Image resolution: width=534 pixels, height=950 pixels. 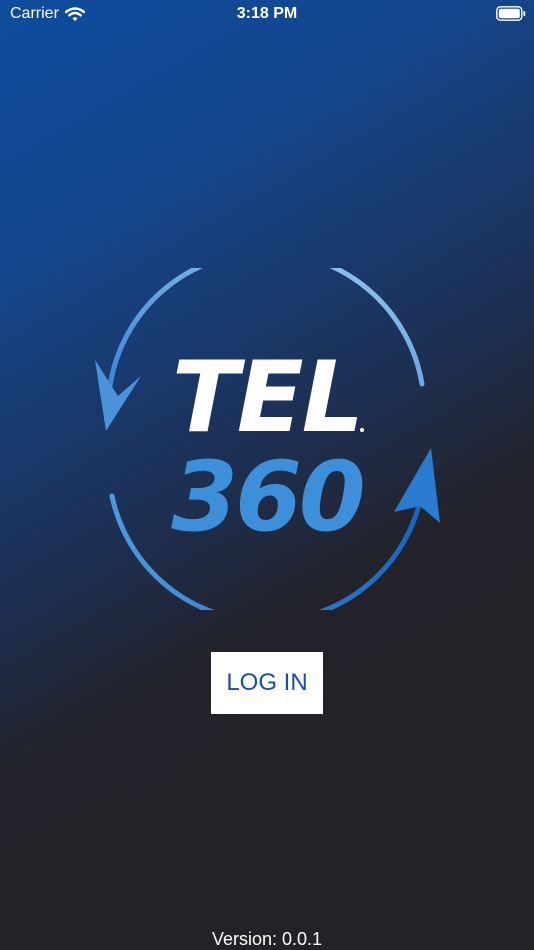 What do you see at coordinates (267, 398) in the screenshot?
I see `logo-text-tel: TEL` at bounding box center [267, 398].